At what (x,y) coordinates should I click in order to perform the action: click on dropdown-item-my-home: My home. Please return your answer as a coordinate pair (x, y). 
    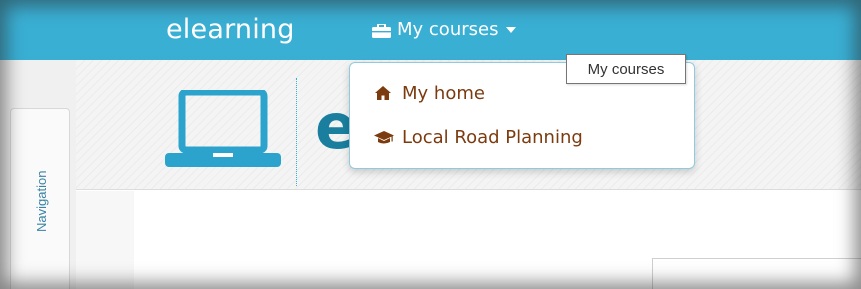
    Looking at the image, I should click on (429, 93).